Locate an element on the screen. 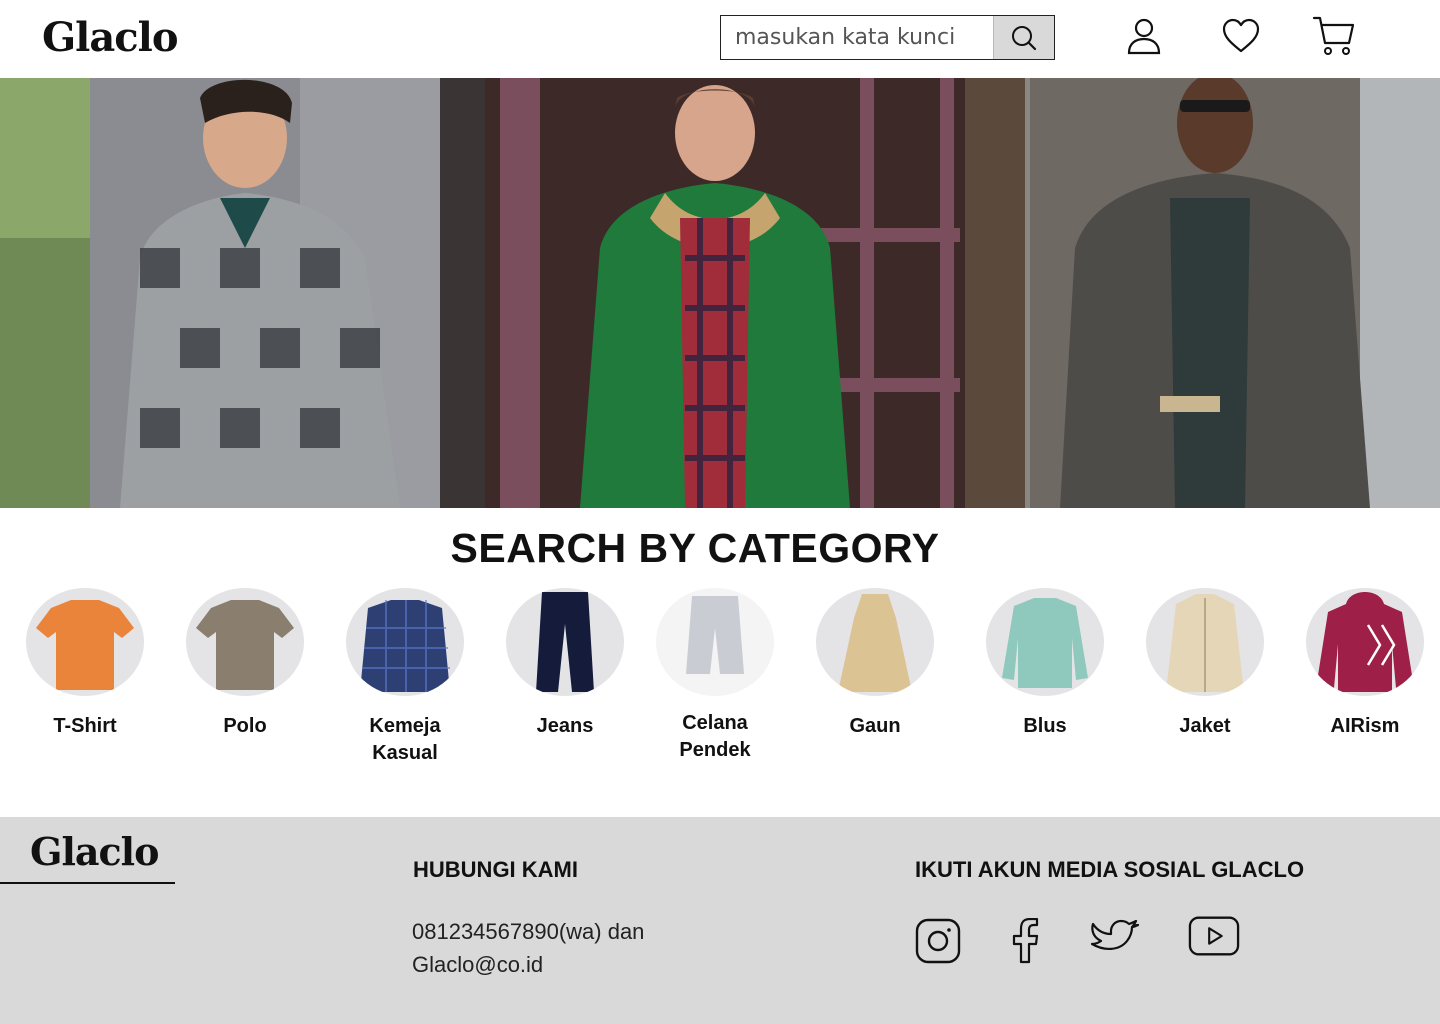 The height and width of the screenshot is (1024, 1440). wishlist-button is located at coordinates (1241, 36).